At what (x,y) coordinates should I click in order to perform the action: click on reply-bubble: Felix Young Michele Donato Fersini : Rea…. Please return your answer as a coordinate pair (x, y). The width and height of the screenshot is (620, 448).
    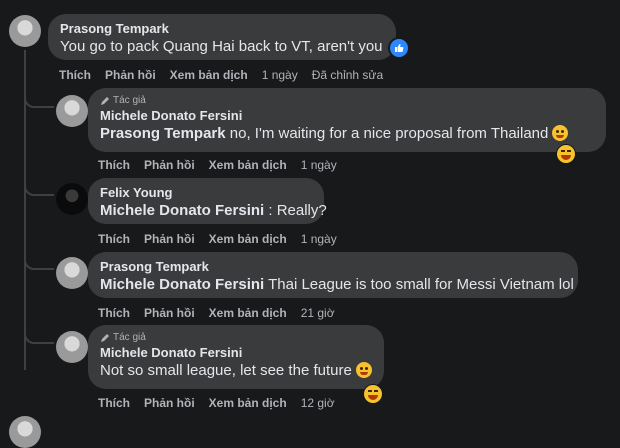
    Looking at the image, I should click on (207, 201).